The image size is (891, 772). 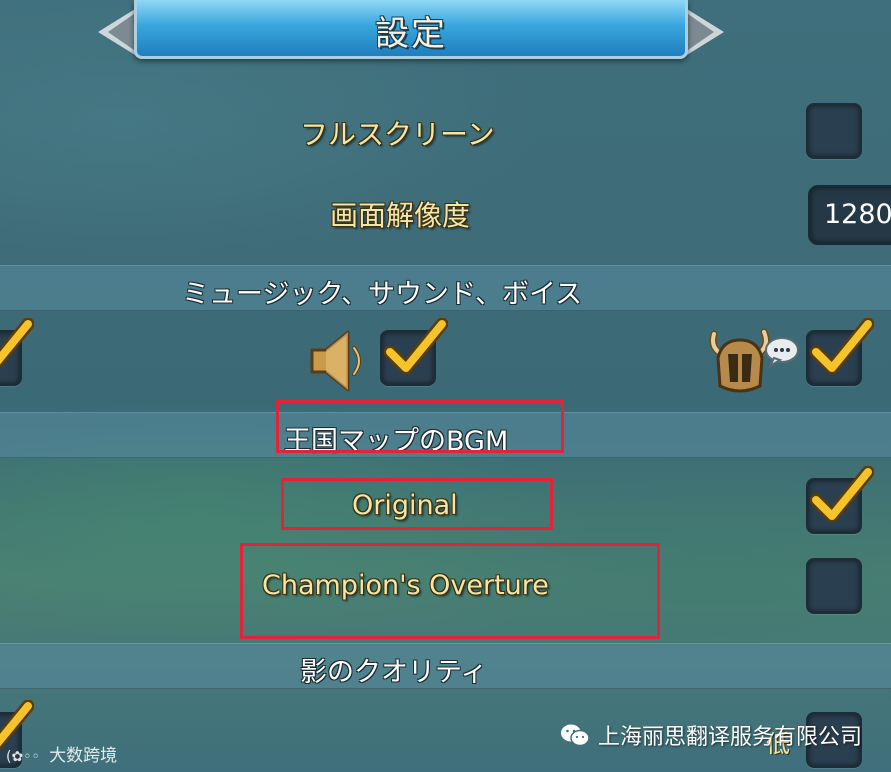 I want to click on audio-section-label: ミュージック、サウンド、ボイス, so click(x=382, y=294).